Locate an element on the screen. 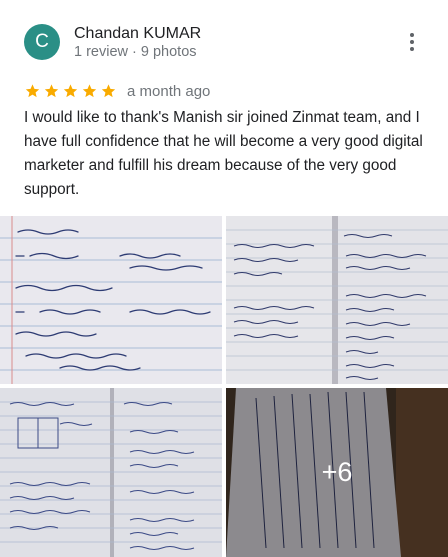 The width and height of the screenshot is (448, 557). rating-row: a month ago is located at coordinates (117, 91).